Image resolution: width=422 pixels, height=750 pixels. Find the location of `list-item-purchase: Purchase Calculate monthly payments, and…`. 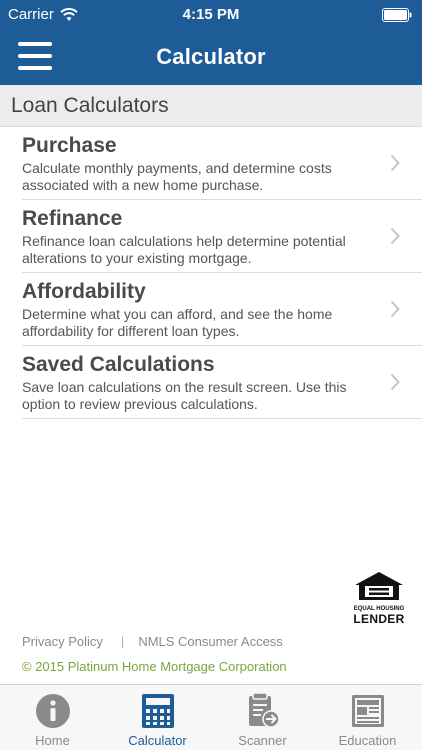

list-item-purchase: Purchase Calculate monthly payments, and… is located at coordinates (222, 163).